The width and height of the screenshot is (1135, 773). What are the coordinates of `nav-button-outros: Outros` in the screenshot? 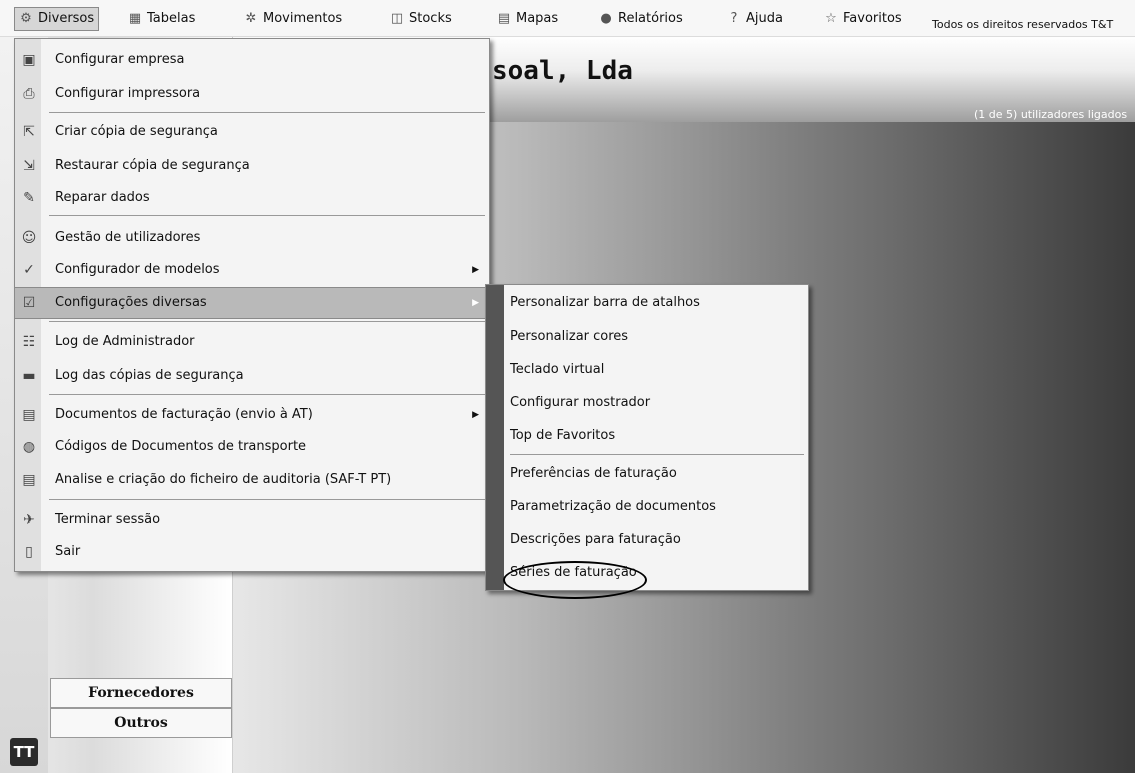 It's located at (141, 723).